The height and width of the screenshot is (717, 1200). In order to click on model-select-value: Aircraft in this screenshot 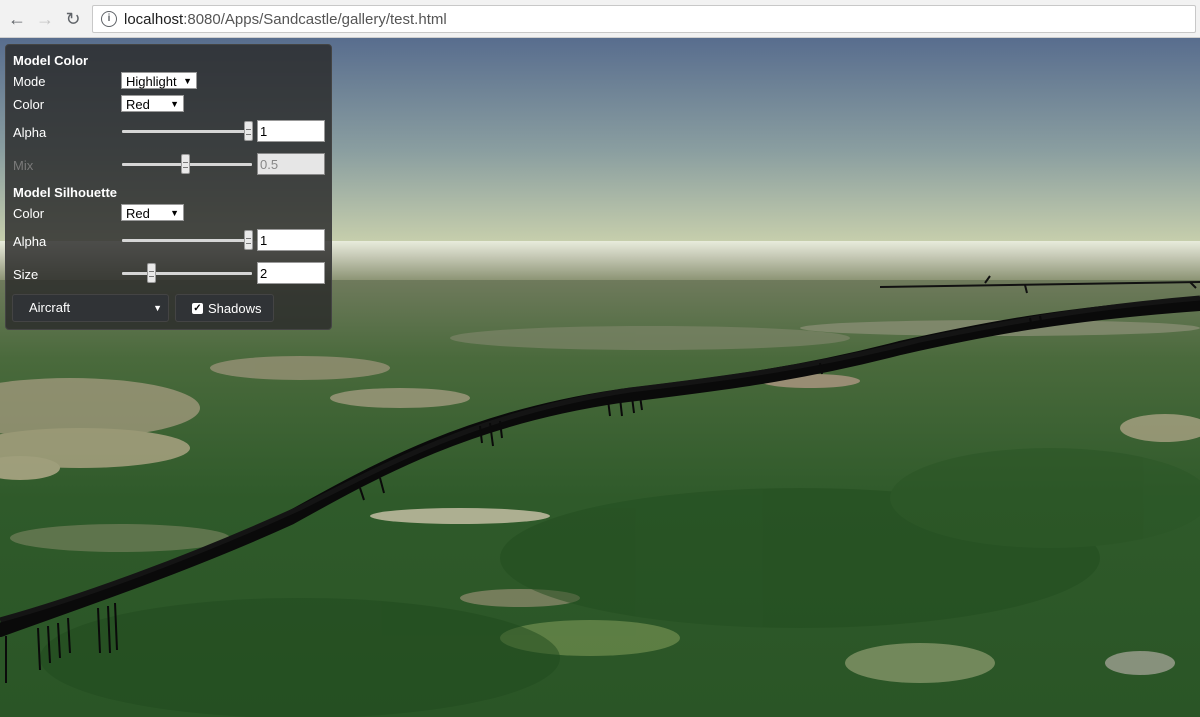, I will do `click(50, 307)`.